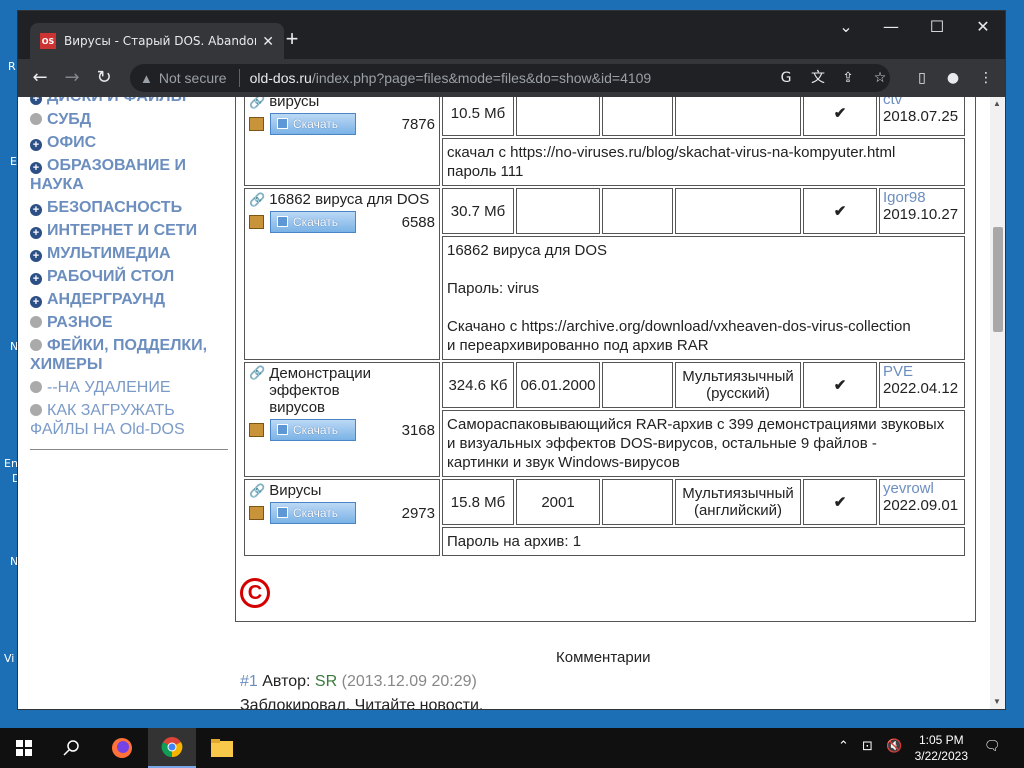  Describe the element at coordinates (349, 199) in the screenshot. I see `file-name: 16862 вируса для DOS` at that location.